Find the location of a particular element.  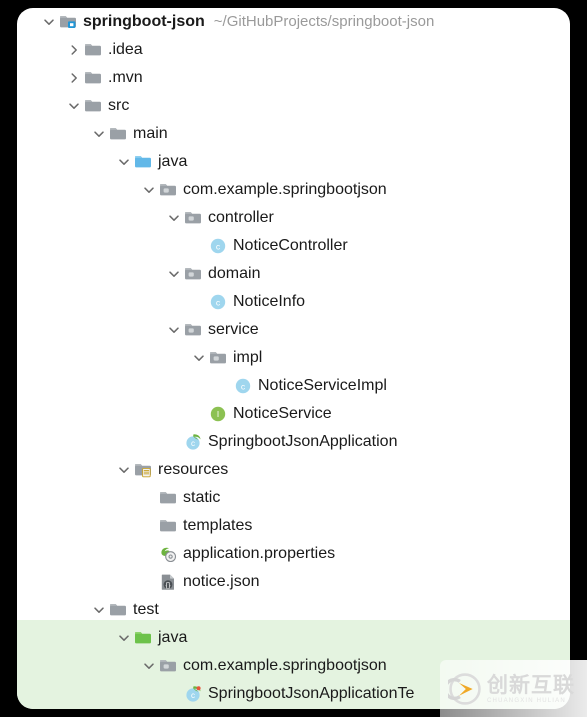

tree-row: resources is located at coordinates (293, 470).